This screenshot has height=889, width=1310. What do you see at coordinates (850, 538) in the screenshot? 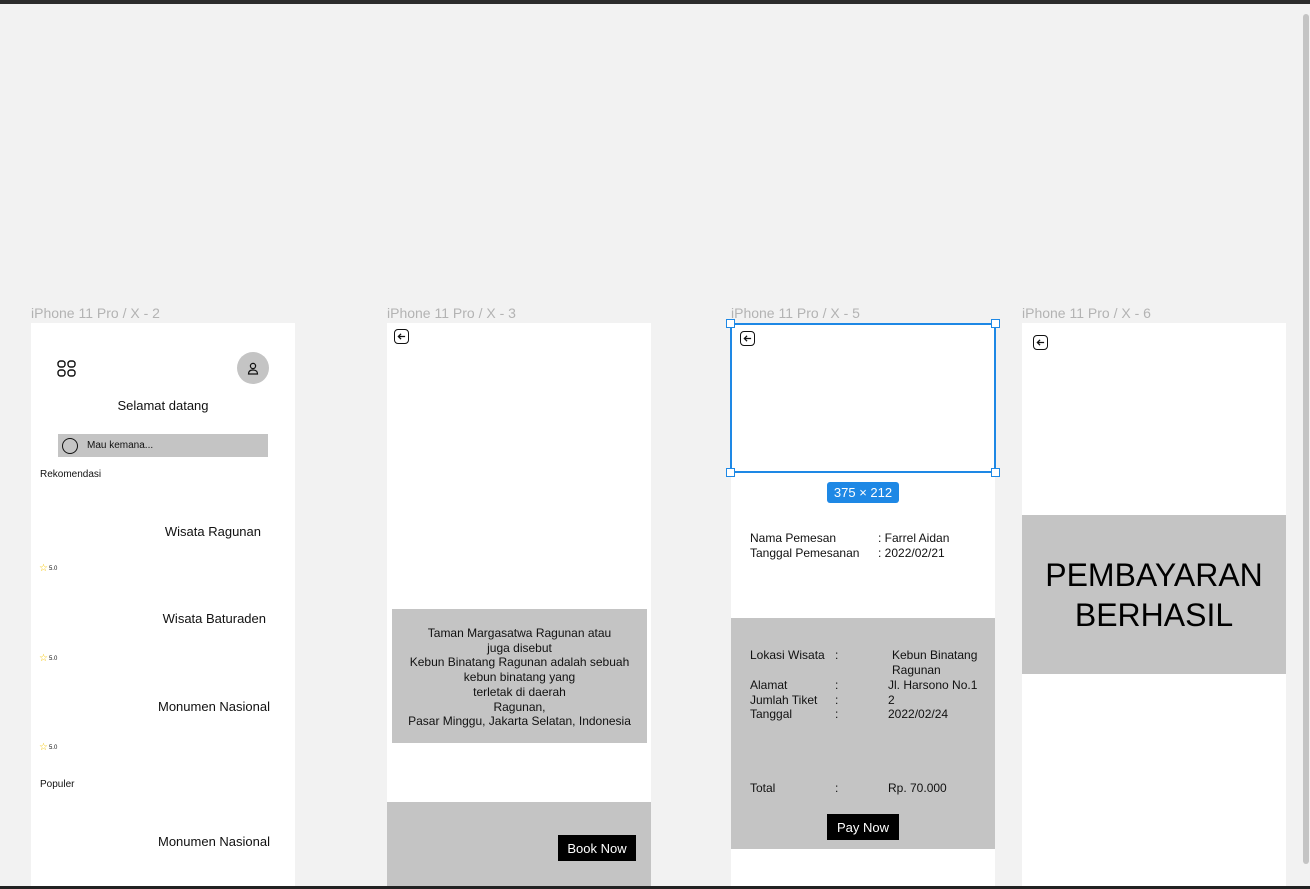
I see `customer-row: Nama Pemesan : Farrel Aidan` at bounding box center [850, 538].